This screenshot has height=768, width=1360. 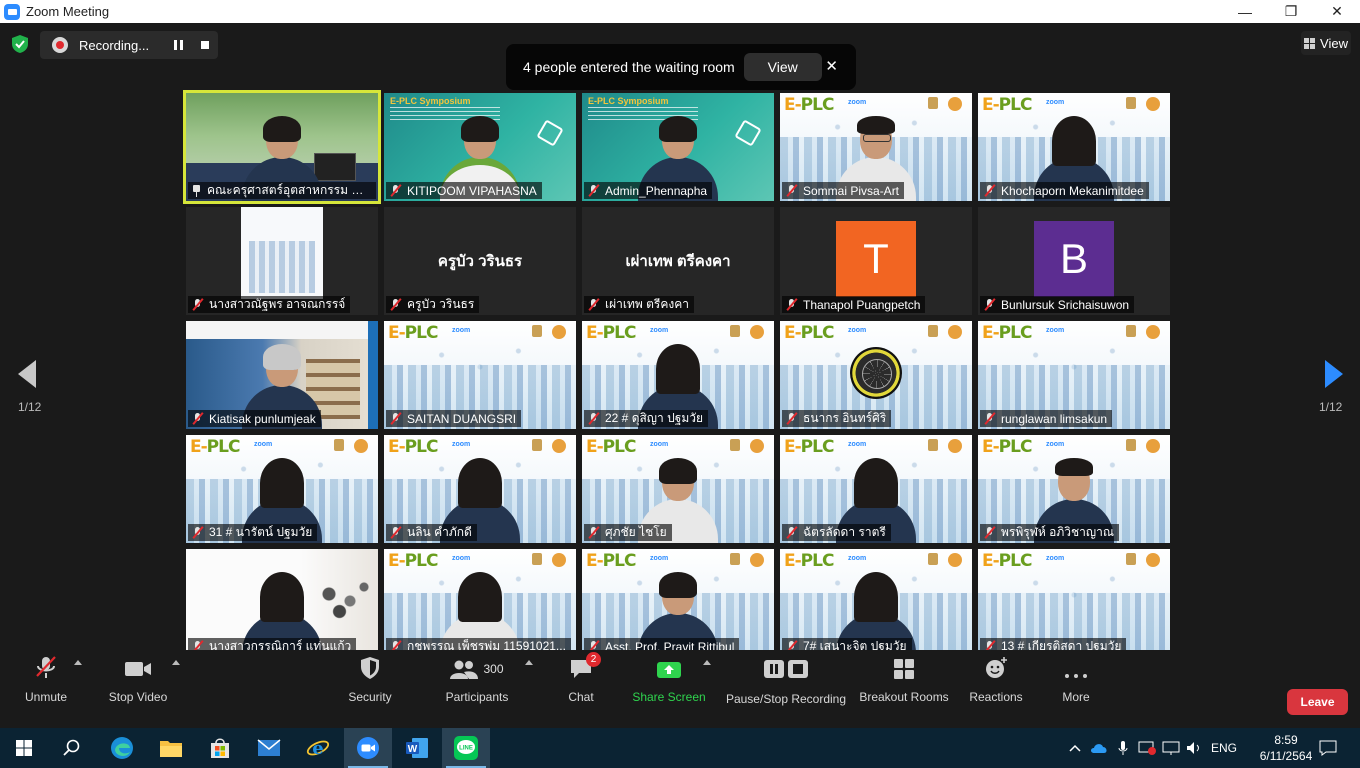 I want to click on stop-recording-icon, so click(x=205, y=45).